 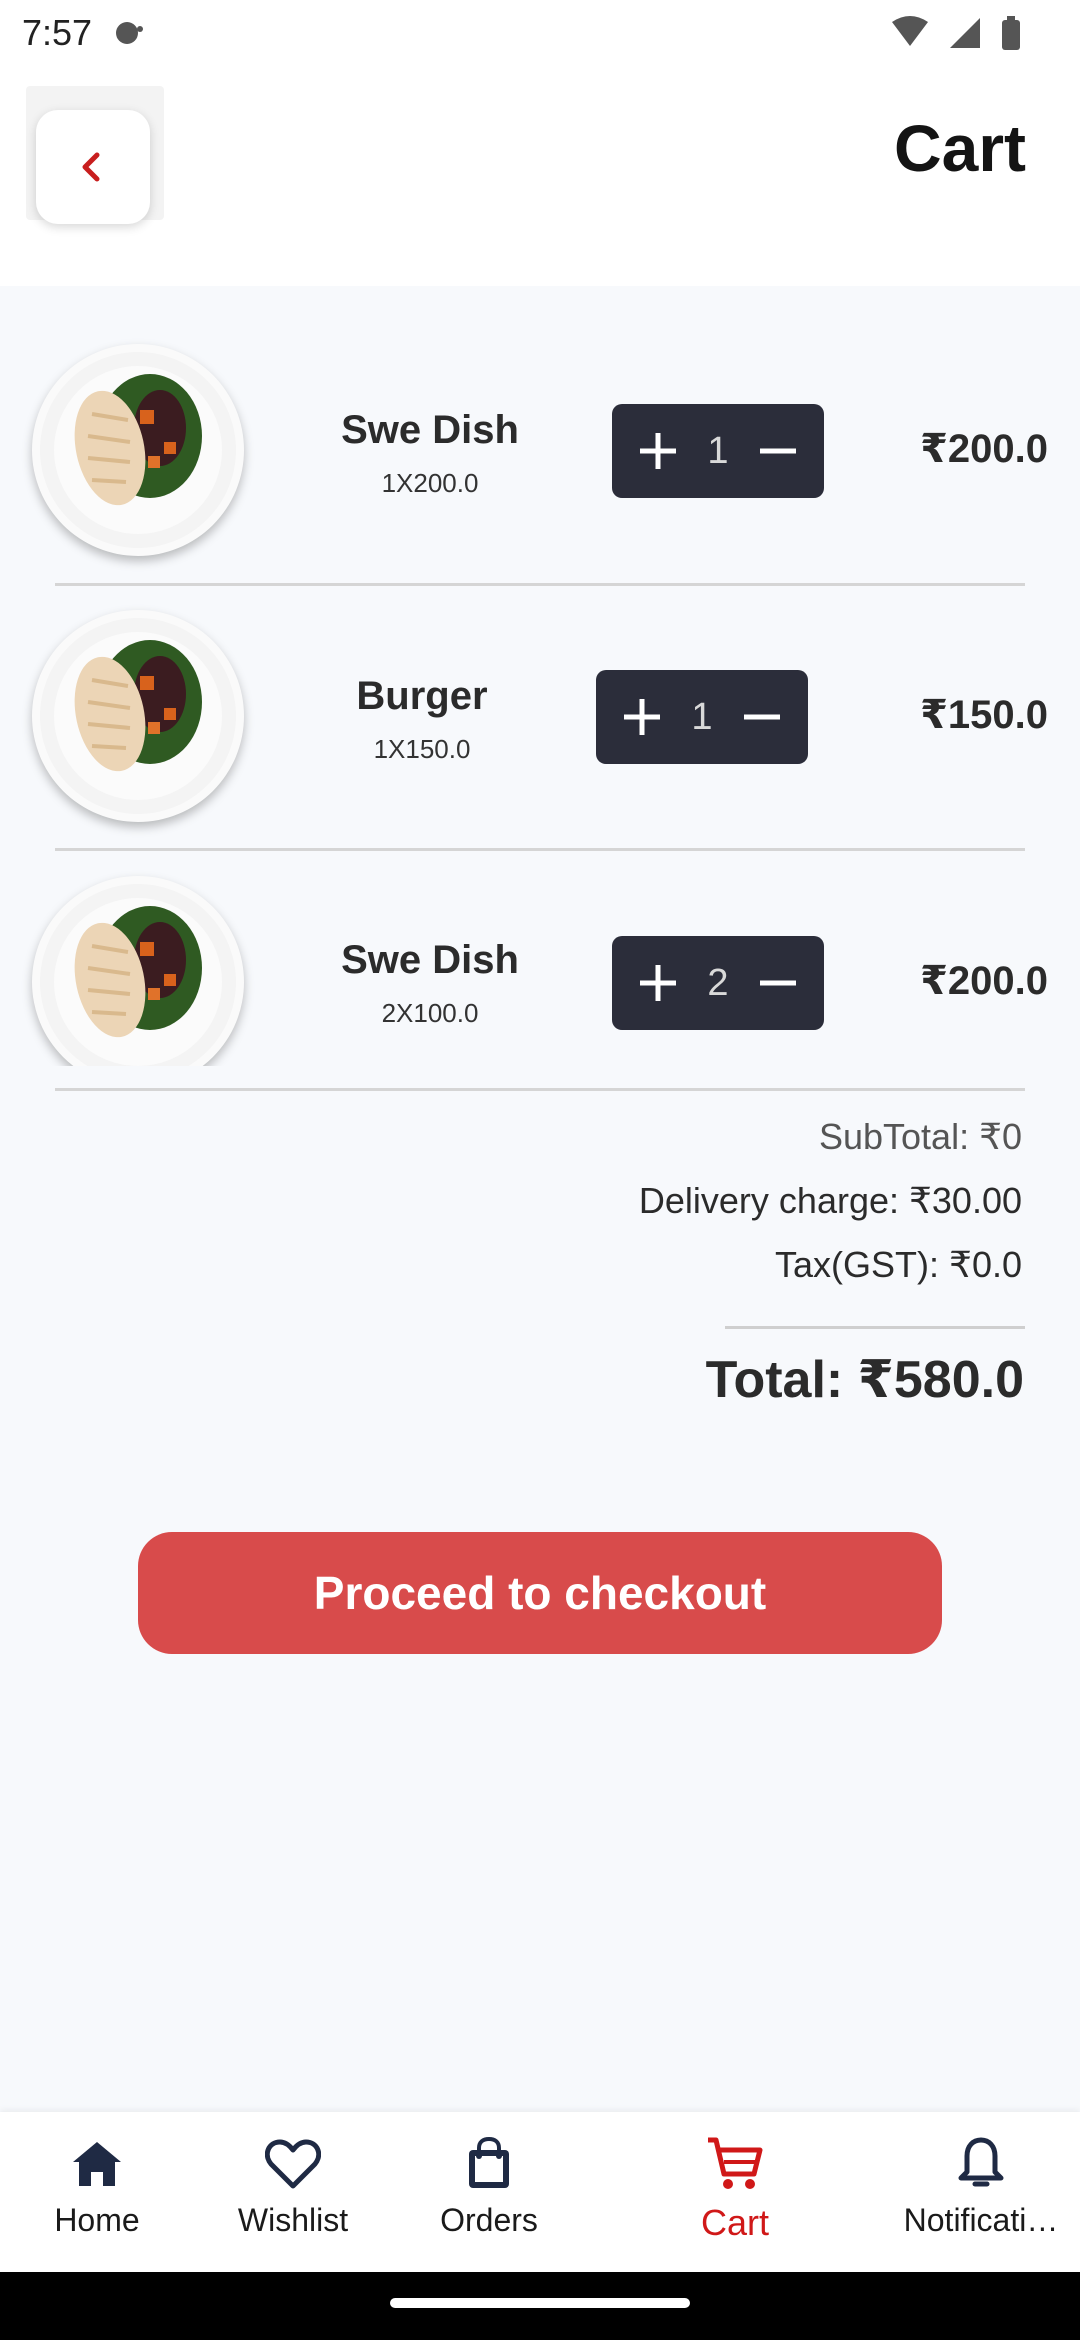 What do you see at coordinates (422, 696) in the screenshot?
I see `item-name: Burger` at bounding box center [422, 696].